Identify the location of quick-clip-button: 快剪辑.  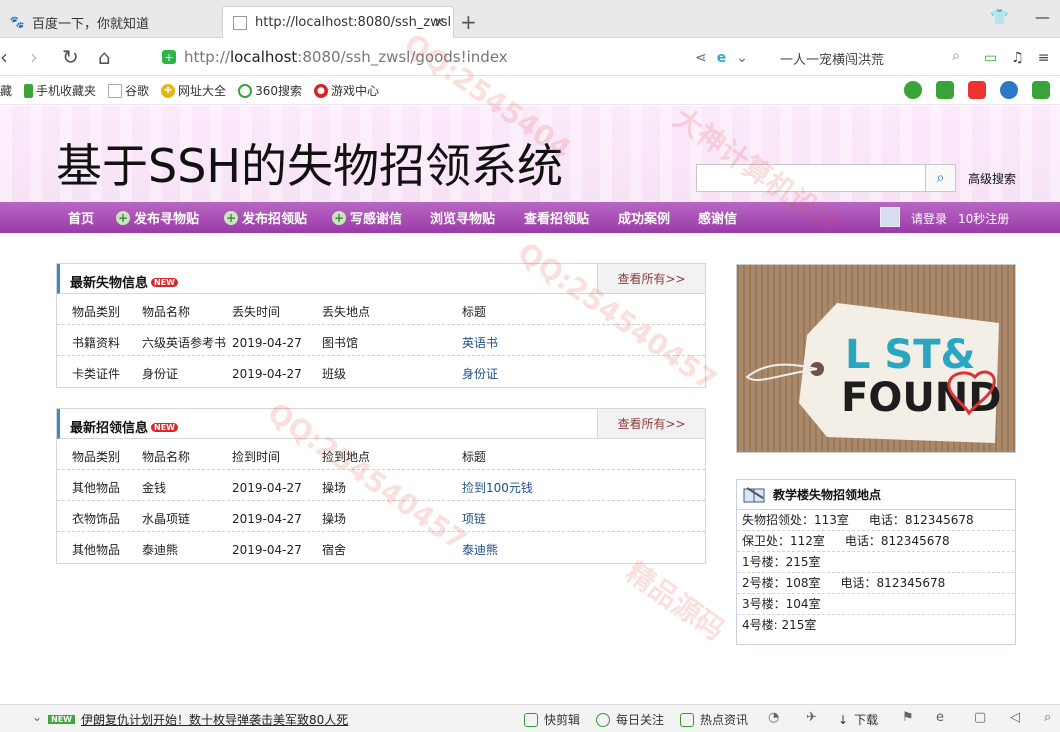
(552, 719).